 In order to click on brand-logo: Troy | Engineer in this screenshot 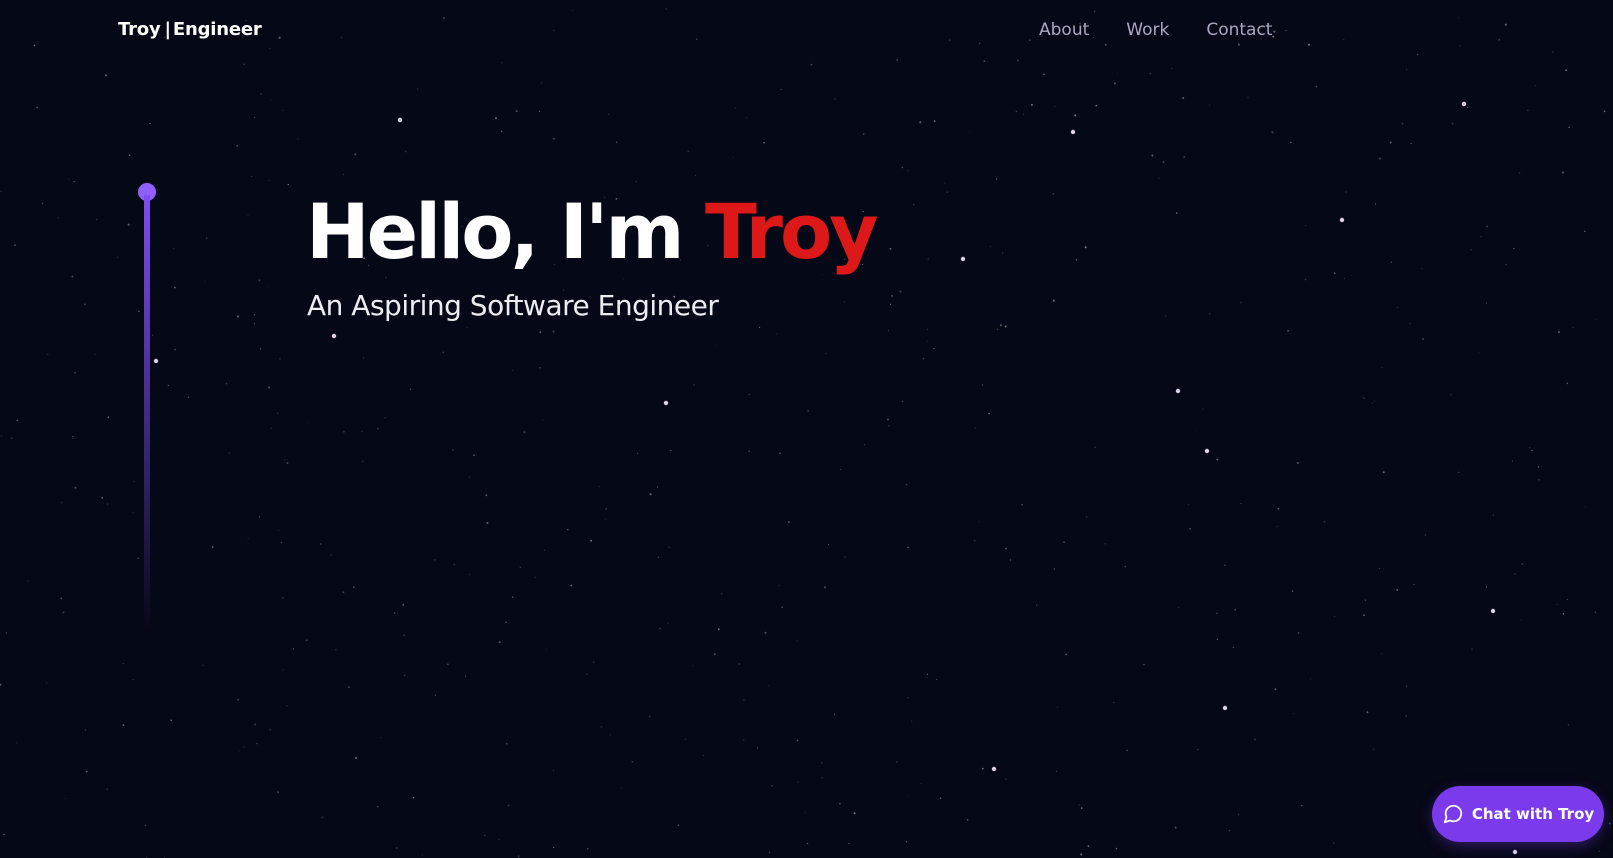, I will do `click(190, 29)`.